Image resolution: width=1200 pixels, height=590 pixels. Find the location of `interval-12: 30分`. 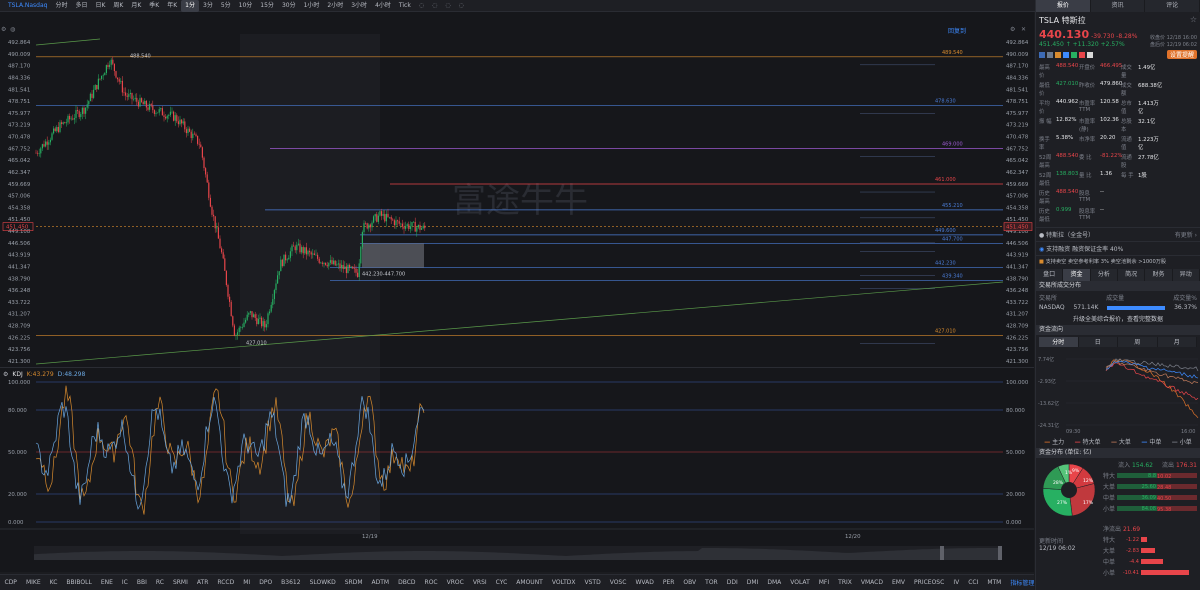

interval-12: 30分 is located at coordinates (289, 6).